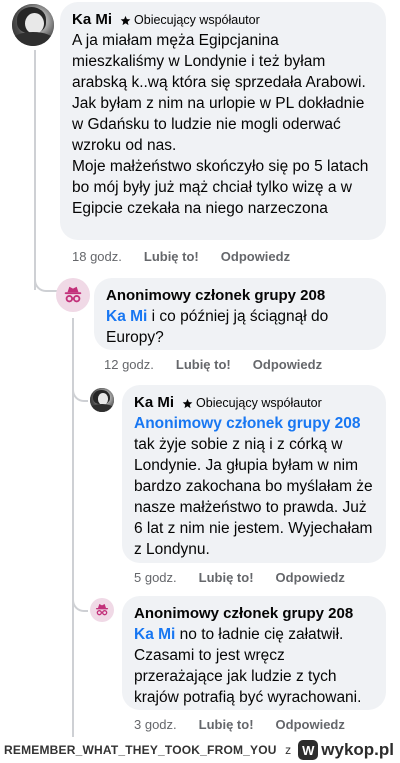 The image size is (400, 763). Describe the element at coordinates (129, 364) in the screenshot. I see `comment-time: 12 godz.` at that location.